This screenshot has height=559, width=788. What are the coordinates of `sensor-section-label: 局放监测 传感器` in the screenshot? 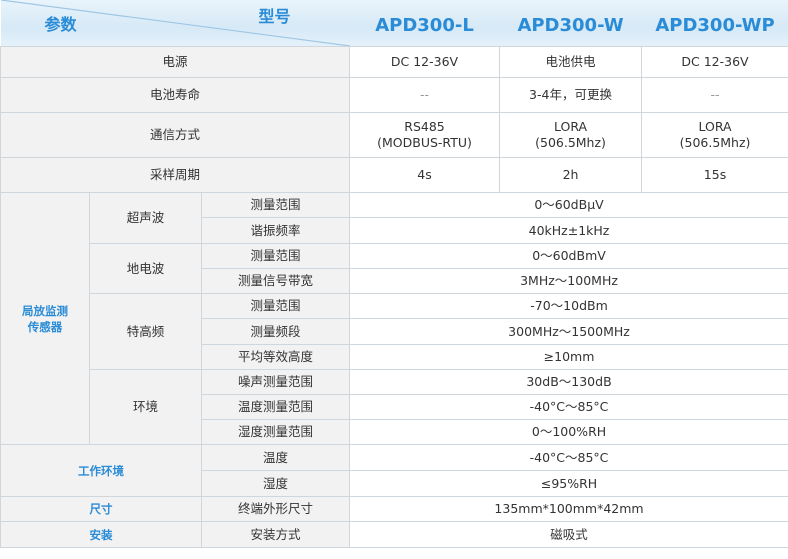 It's located at (45, 318).